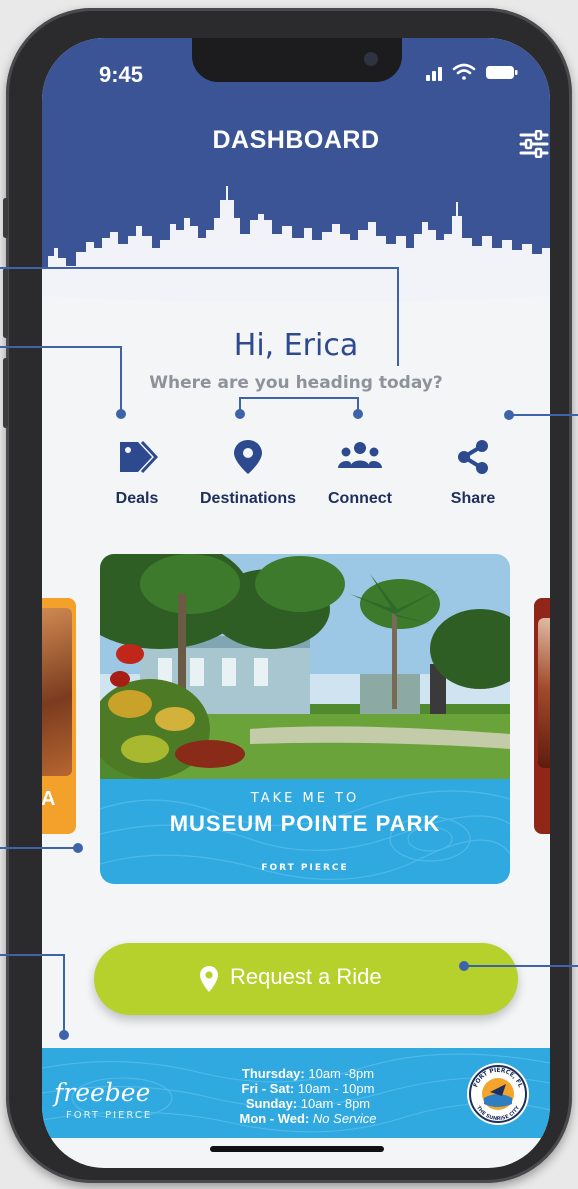 The width and height of the screenshot is (578, 1189). What do you see at coordinates (308, 1118) in the screenshot?
I see `hours-row: Mon - Wed: No Service` at bounding box center [308, 1118].